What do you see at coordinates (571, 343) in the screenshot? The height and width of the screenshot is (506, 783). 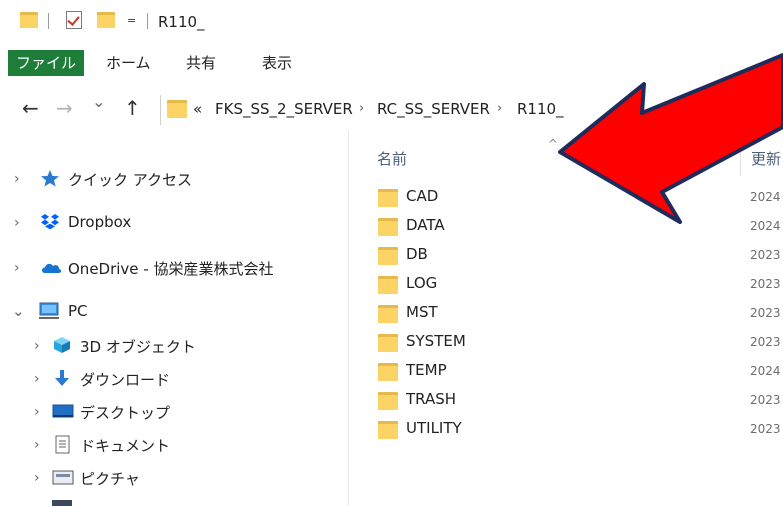 I see `list-item: SYSTEM 2023` at bounding box center [571, 343].